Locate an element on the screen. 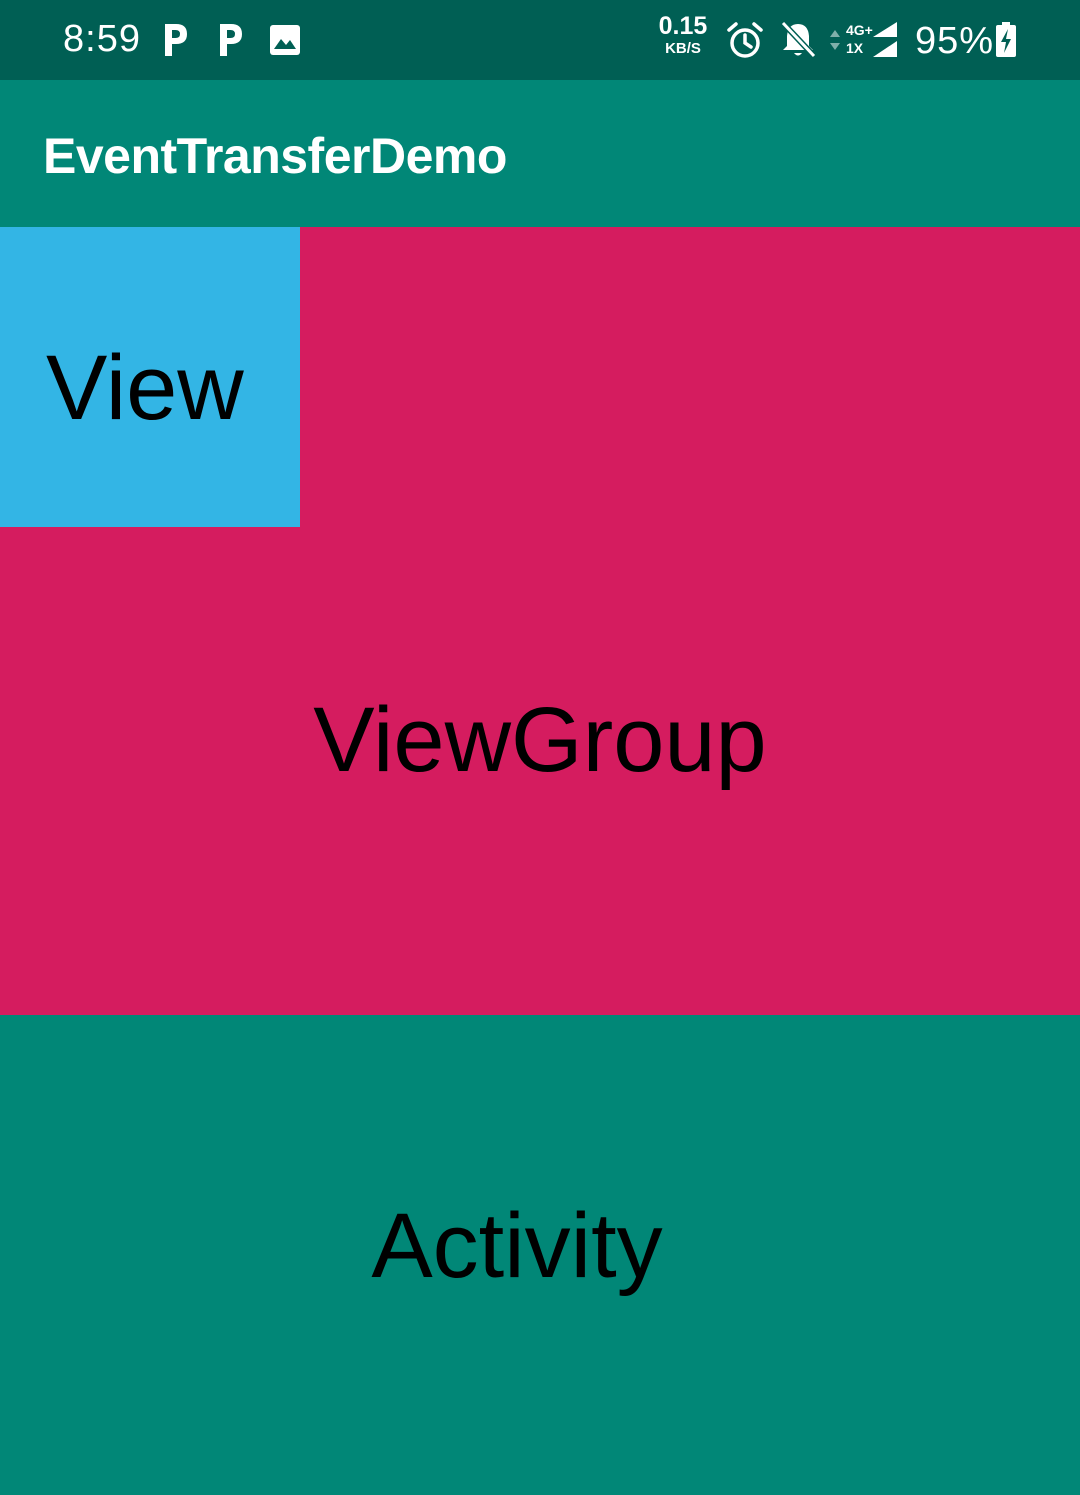 The height and width of the screenshot is (1495, 1080). viewgroup-label: ViewGroup is located at coordinates (540, 740).